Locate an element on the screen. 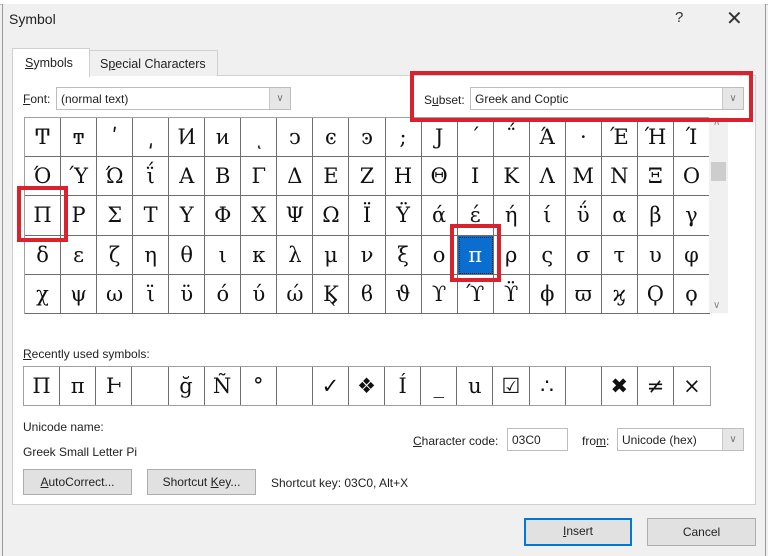 The height and width of the screenshot is (556, 768). symbol-cell: Η is located at coordinates (403, 177).